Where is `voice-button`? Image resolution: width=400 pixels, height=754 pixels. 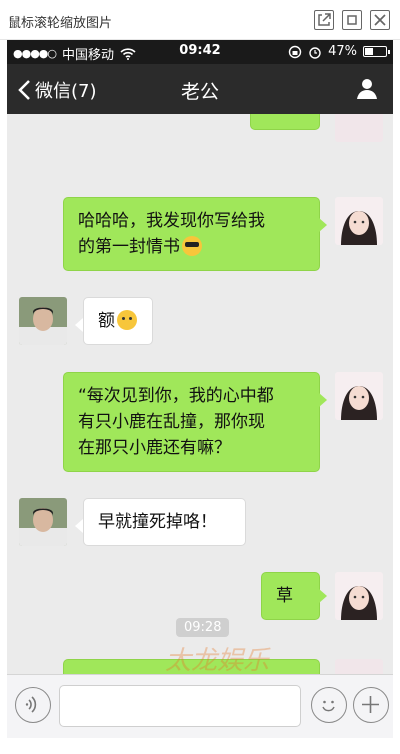
voice-button is located at coordinates (33, 705).